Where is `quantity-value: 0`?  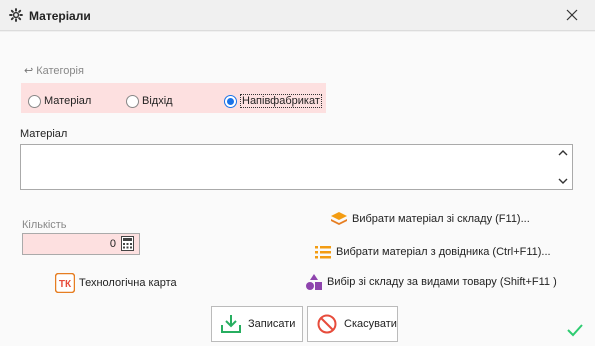 quantity-value: 0 is located at coordinates (112, 244).